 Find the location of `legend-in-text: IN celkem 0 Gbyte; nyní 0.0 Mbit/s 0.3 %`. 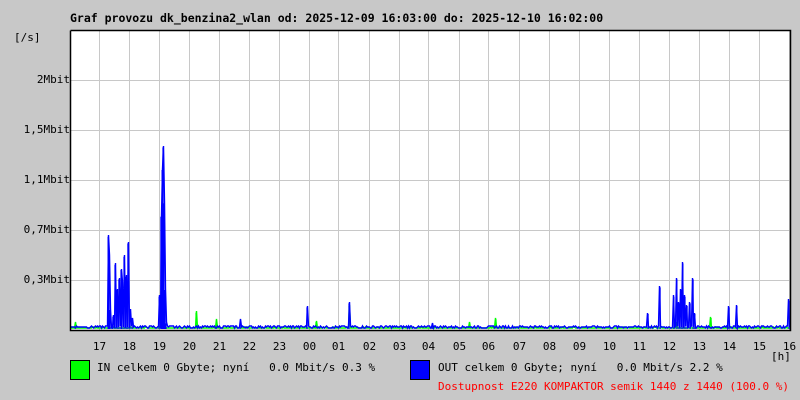

legend-in-text: IN celkem 0 Gbyte; nyní 0.0 Mbit/s 0.3 % is located at coordinates (236, 367).